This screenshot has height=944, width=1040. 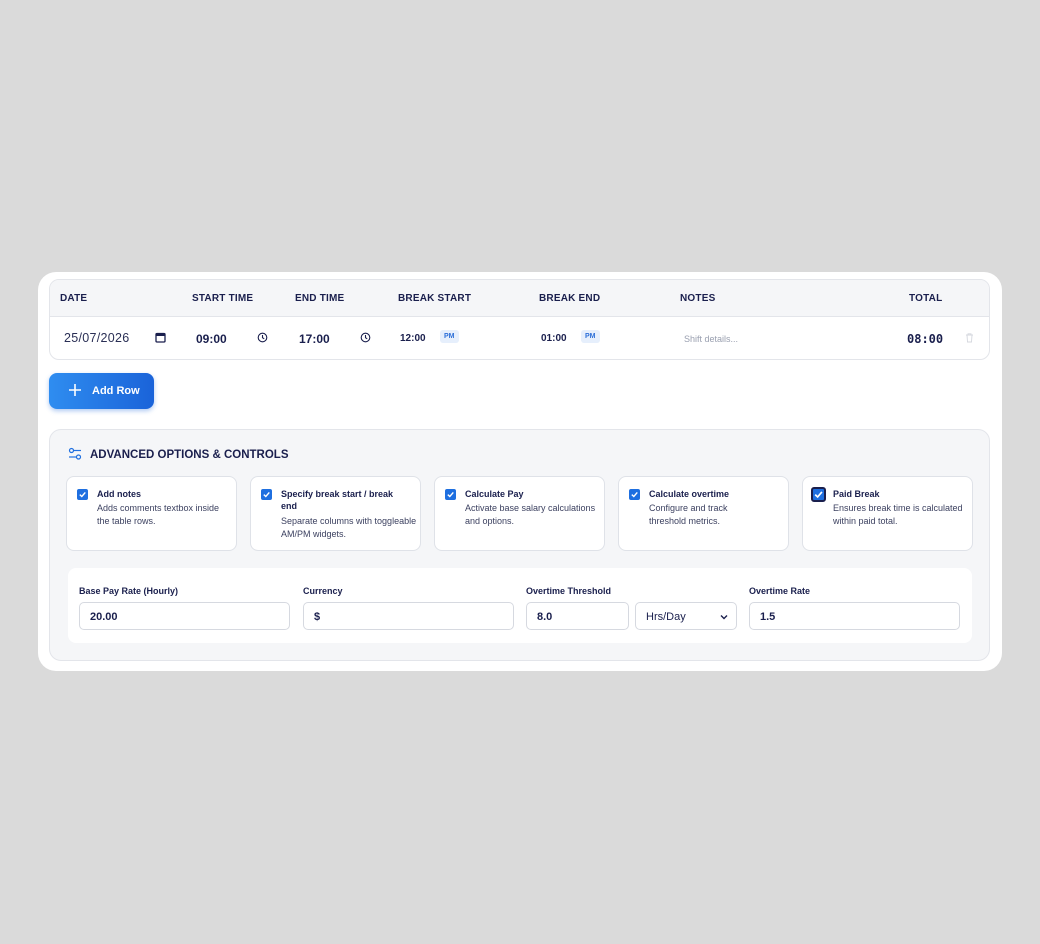 I want to click on overtime-unit-value: Hrs/Day, so click(x=666, y=617).